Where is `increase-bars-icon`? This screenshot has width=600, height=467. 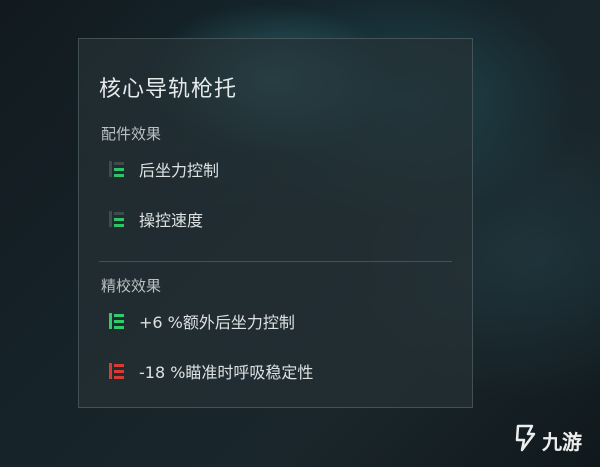 increase-bars-icon is located at coordinates (117, 321).